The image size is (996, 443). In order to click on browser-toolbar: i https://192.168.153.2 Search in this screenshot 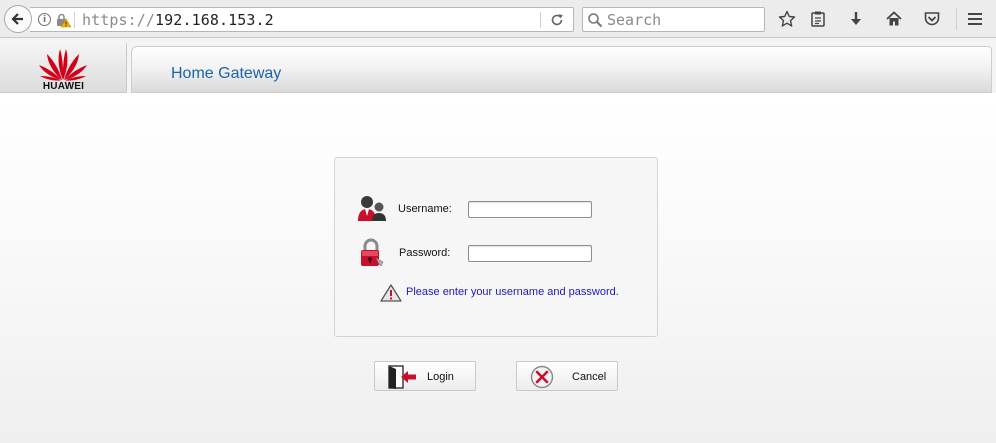, I will do `click(498, 19)`.